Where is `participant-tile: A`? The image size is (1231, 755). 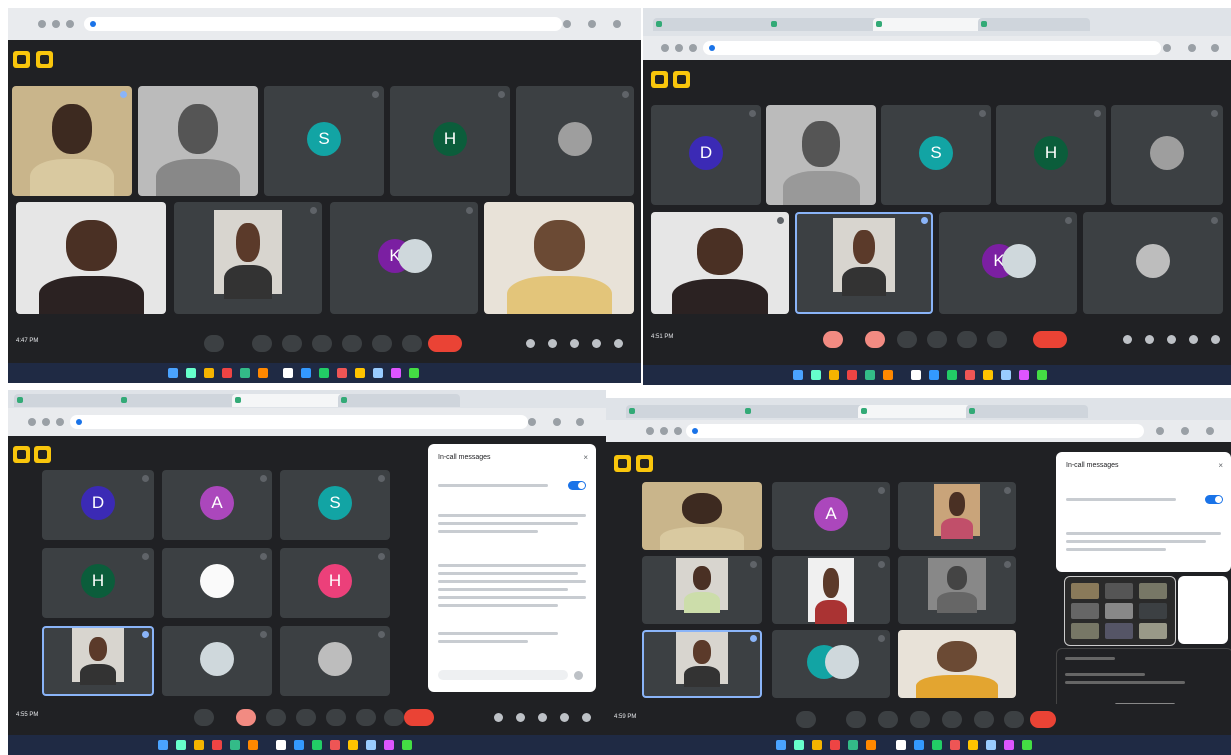 participant-tile: A is located at coordinates (217, 505).